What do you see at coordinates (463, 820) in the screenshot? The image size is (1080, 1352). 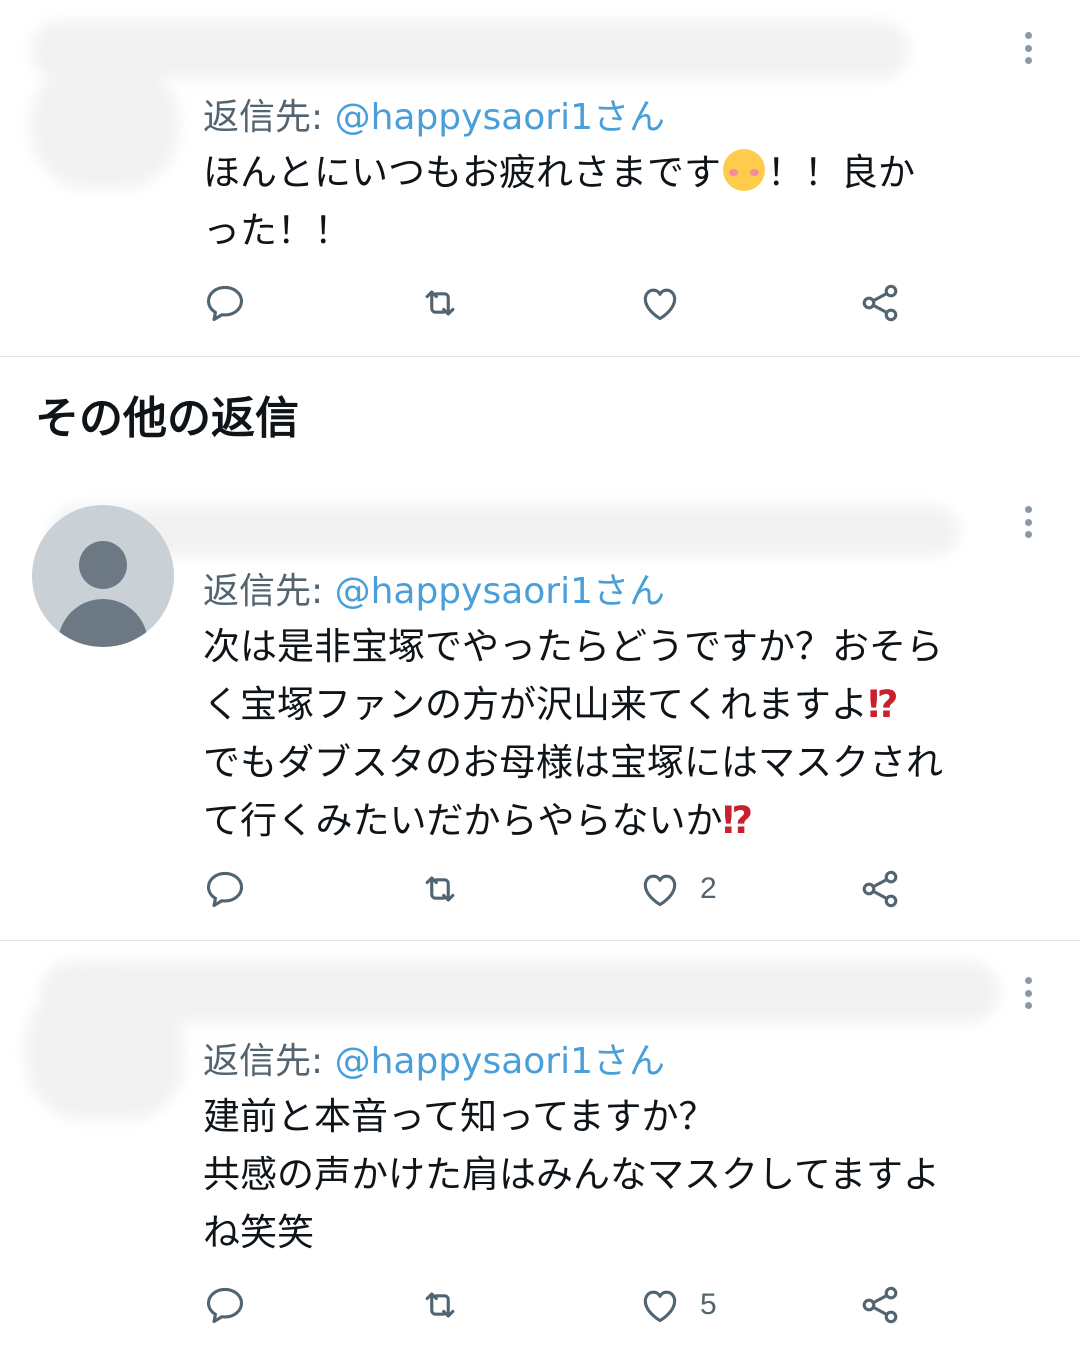 I see `tweet-text-line: て行くみたいだからやらないか` at bounding box center [463, 820].